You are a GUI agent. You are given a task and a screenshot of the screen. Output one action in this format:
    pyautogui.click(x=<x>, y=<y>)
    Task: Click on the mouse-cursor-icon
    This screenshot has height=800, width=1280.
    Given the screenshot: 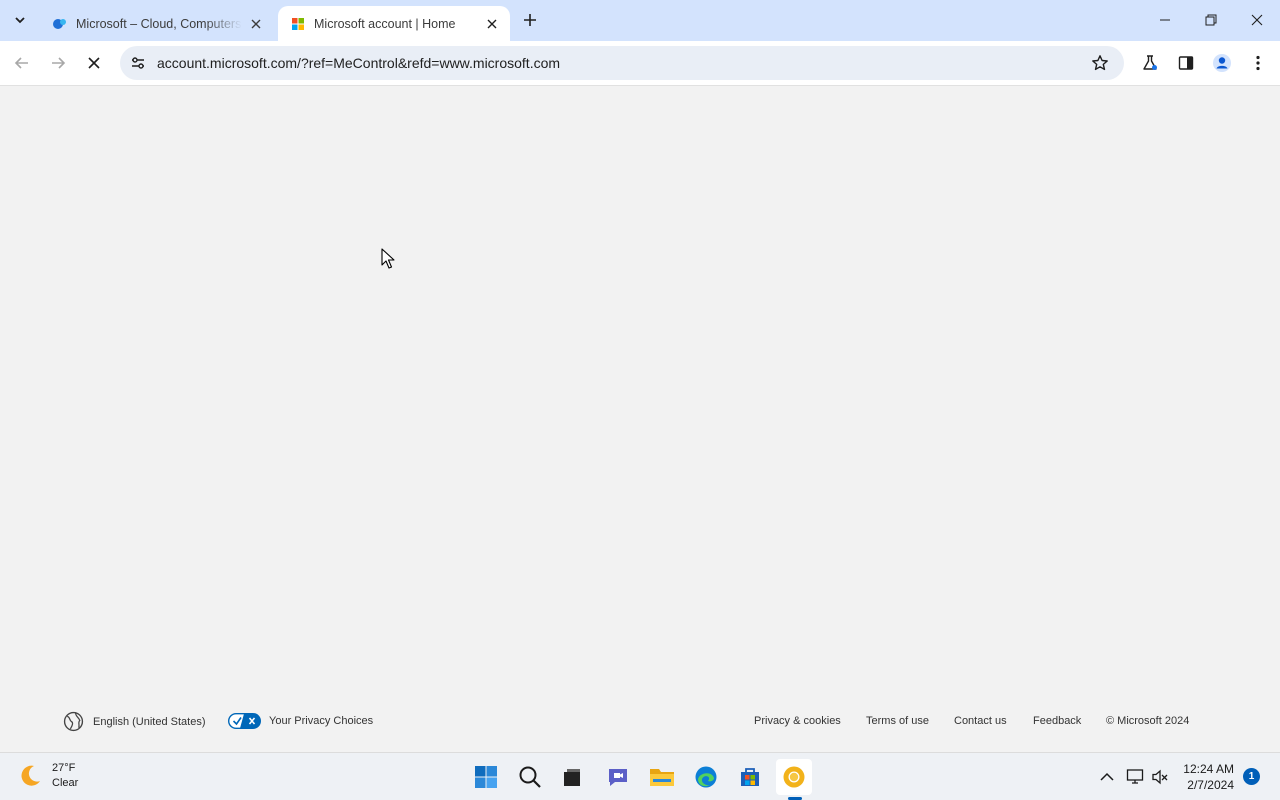 What is the action you would take?
    pyautogui.click(x=388, y=258)
    